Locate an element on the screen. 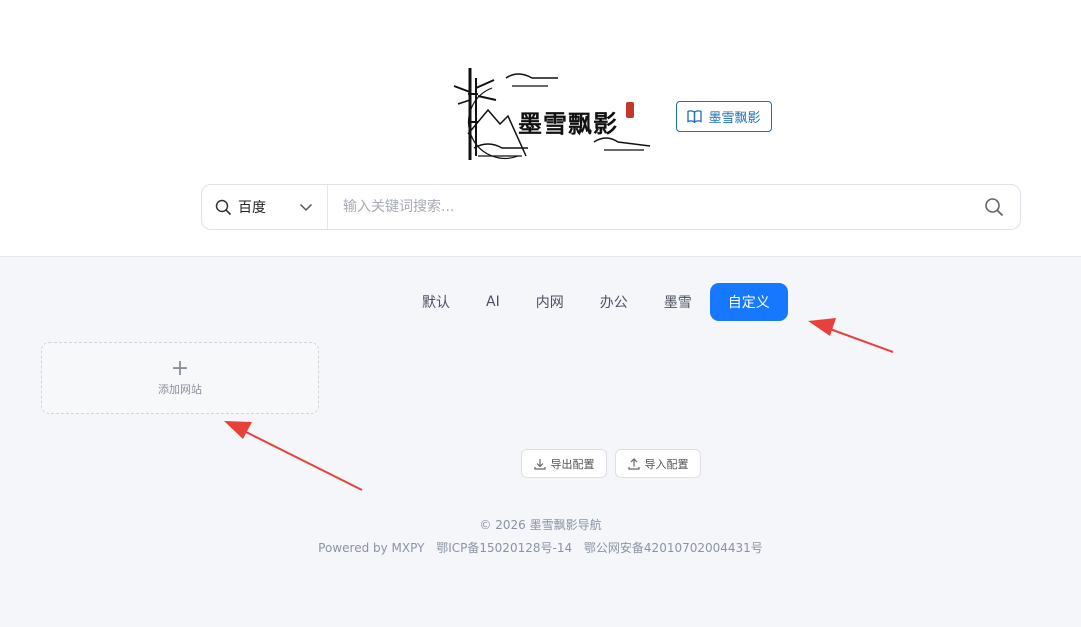 The width and height of the screenshot is (1081, 627). search-engine-label: 百度 is located at coordinates (252, 208).